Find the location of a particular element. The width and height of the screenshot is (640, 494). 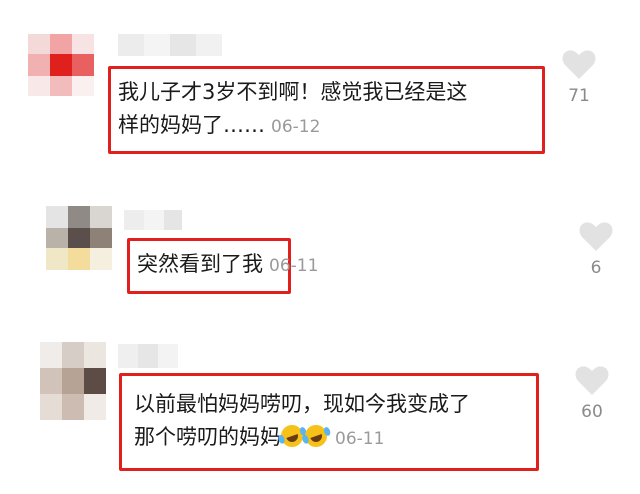

comment-text: 以前最怕妈妈唠叨，现如今我变成了 那个唠叨的妈妈 06-11 is located at coordinates (302, 422).